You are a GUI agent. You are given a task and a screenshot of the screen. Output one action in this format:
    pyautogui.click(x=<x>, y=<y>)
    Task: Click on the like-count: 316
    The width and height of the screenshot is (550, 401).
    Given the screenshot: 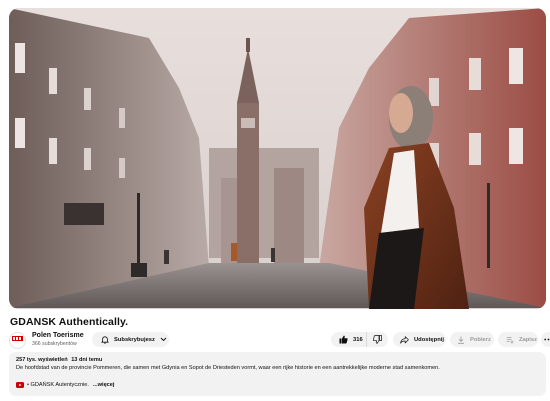 What is the action you would take?
    pyautogui.click(x=358, y=339)
    